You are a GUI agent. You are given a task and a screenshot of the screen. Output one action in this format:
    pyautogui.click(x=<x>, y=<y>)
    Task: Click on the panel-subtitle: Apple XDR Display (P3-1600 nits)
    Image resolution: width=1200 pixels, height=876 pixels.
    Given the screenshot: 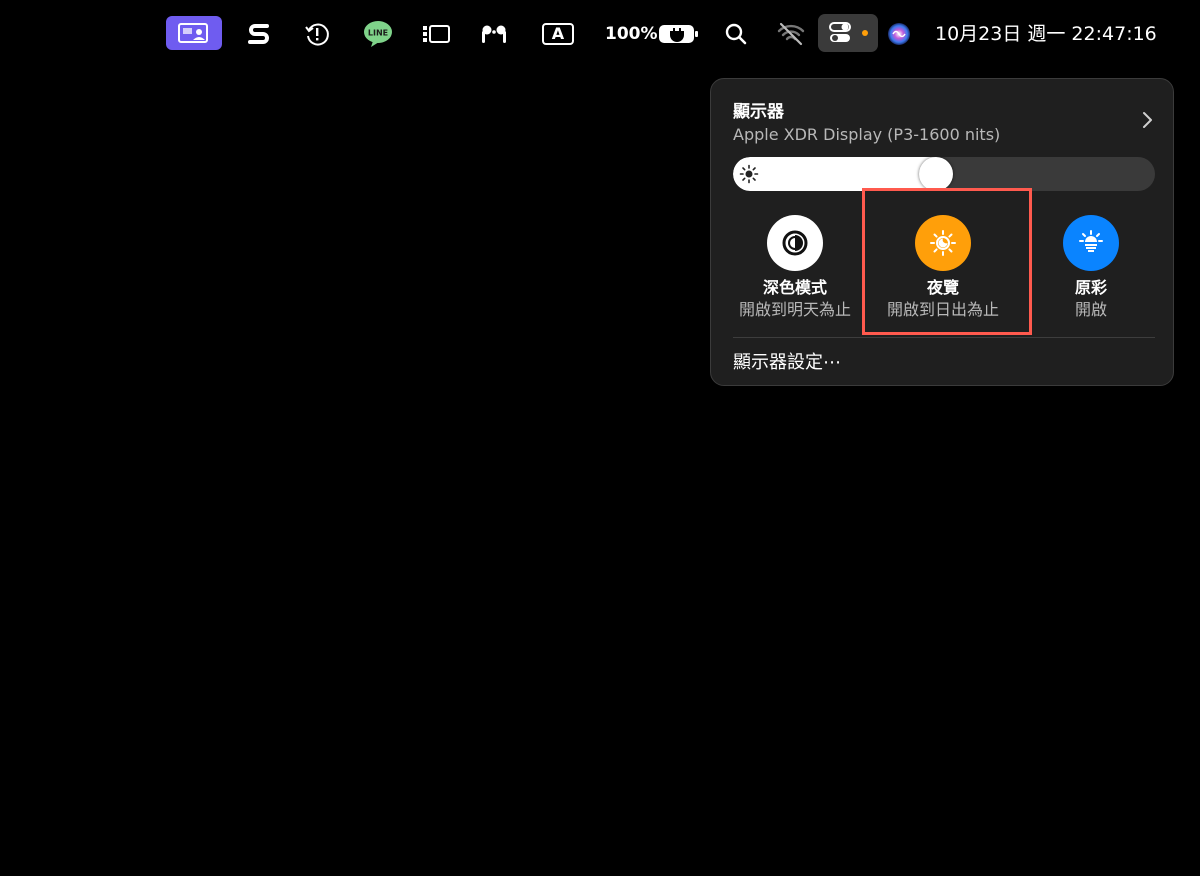 What is the action you would take?
    pyautogui.click(x=867, y=134)
    